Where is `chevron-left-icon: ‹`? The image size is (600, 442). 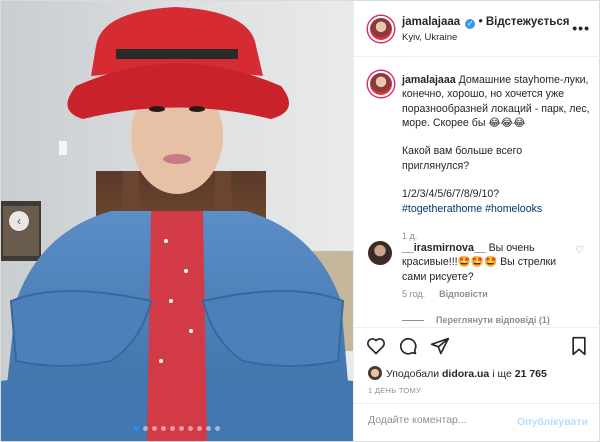
chevron-left-icon: ‹ is located at coordinates (19, 221).